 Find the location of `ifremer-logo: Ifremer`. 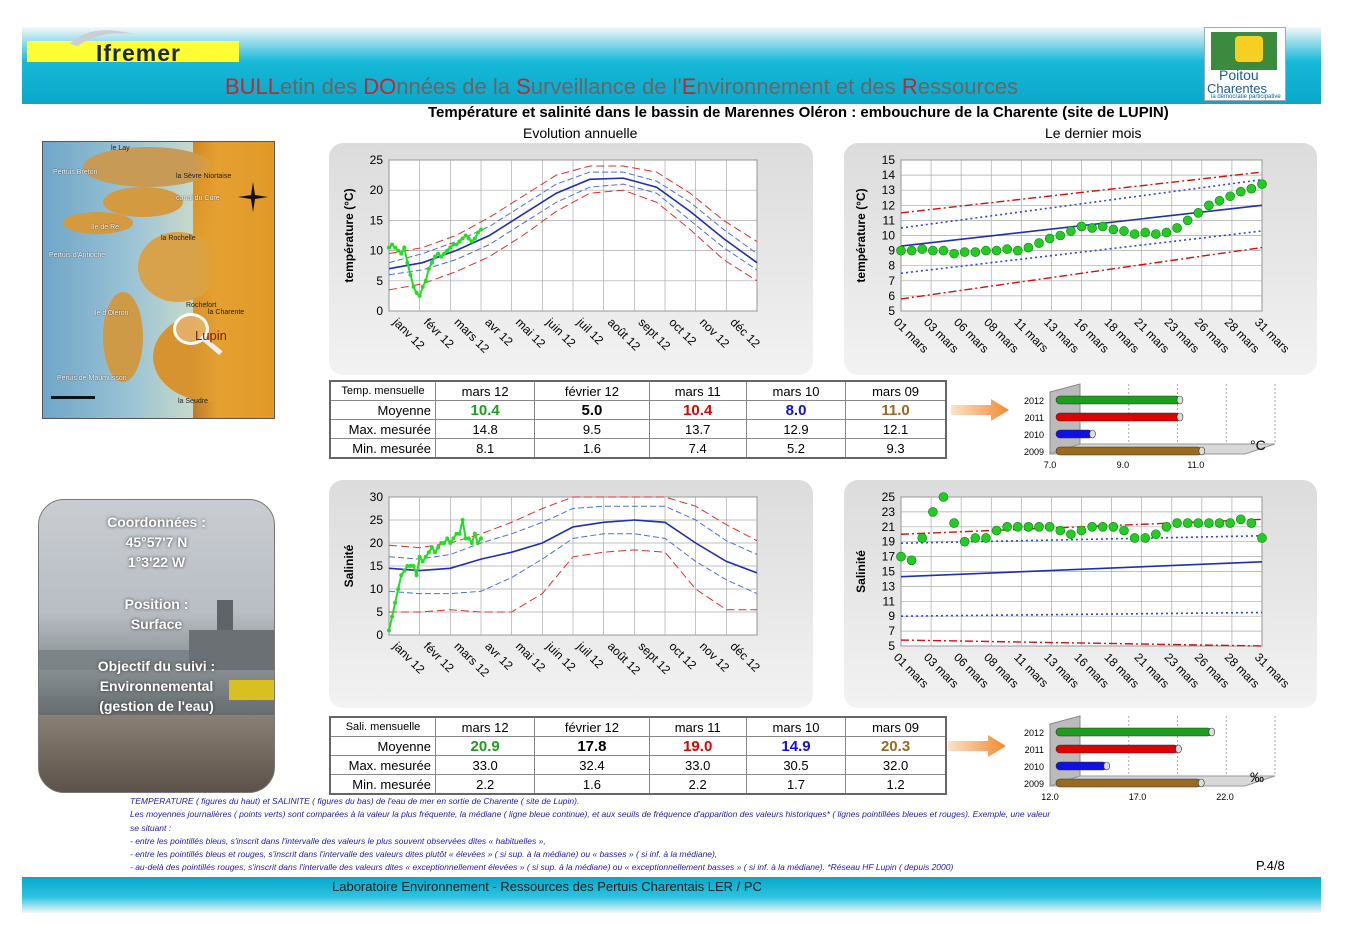

ifremer-logo: Ifremer is located at coordinates (138, 53).